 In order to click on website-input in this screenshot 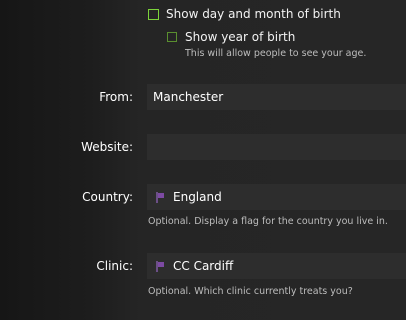, I will do `click(276, 147)`.